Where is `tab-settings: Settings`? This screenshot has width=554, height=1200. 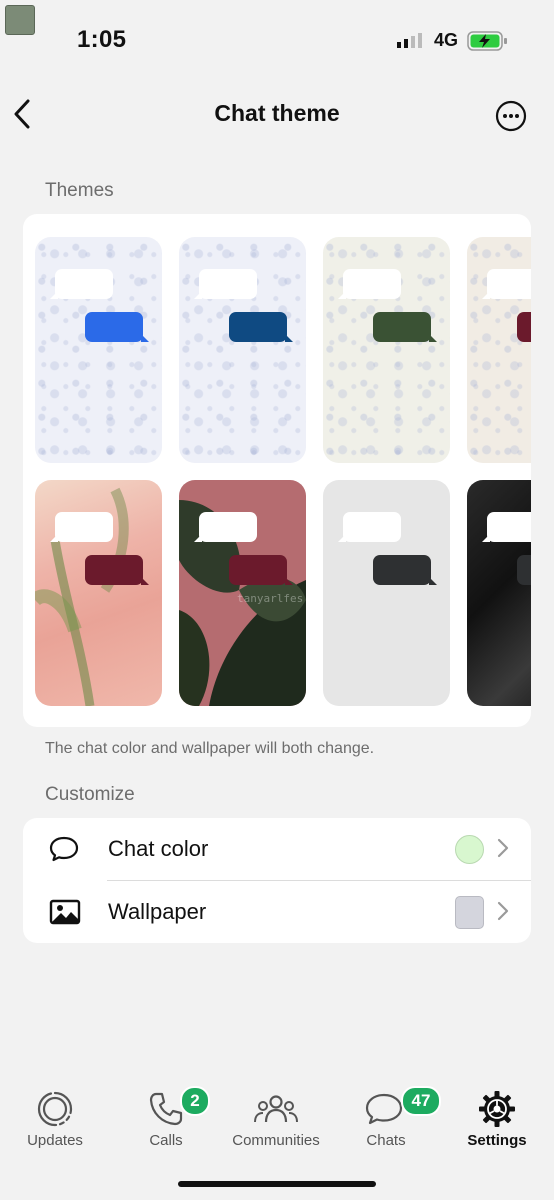 tab-settings: Settings is located at coordinates (497, 1119).